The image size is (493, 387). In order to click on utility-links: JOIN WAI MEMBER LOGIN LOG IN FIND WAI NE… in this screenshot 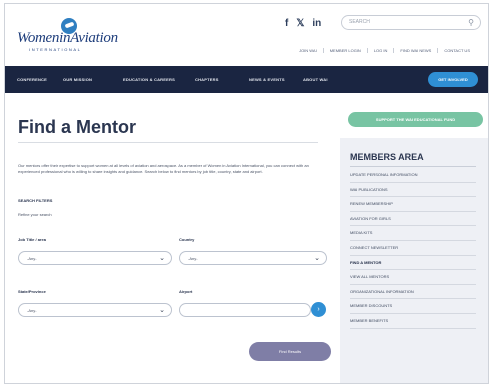, I will do `click(384, 50)`.